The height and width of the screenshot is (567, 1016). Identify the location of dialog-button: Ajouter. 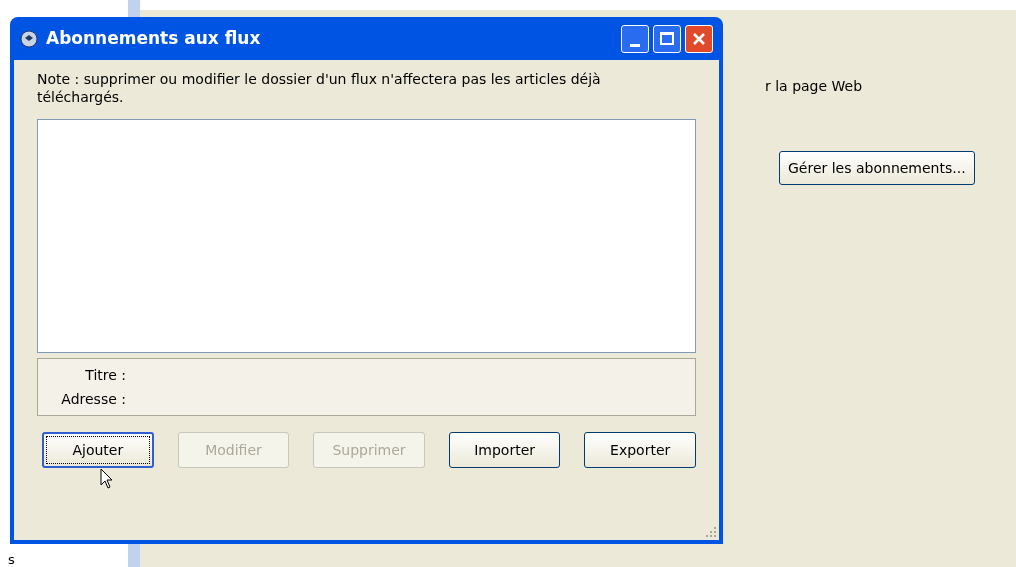
(98, 450).